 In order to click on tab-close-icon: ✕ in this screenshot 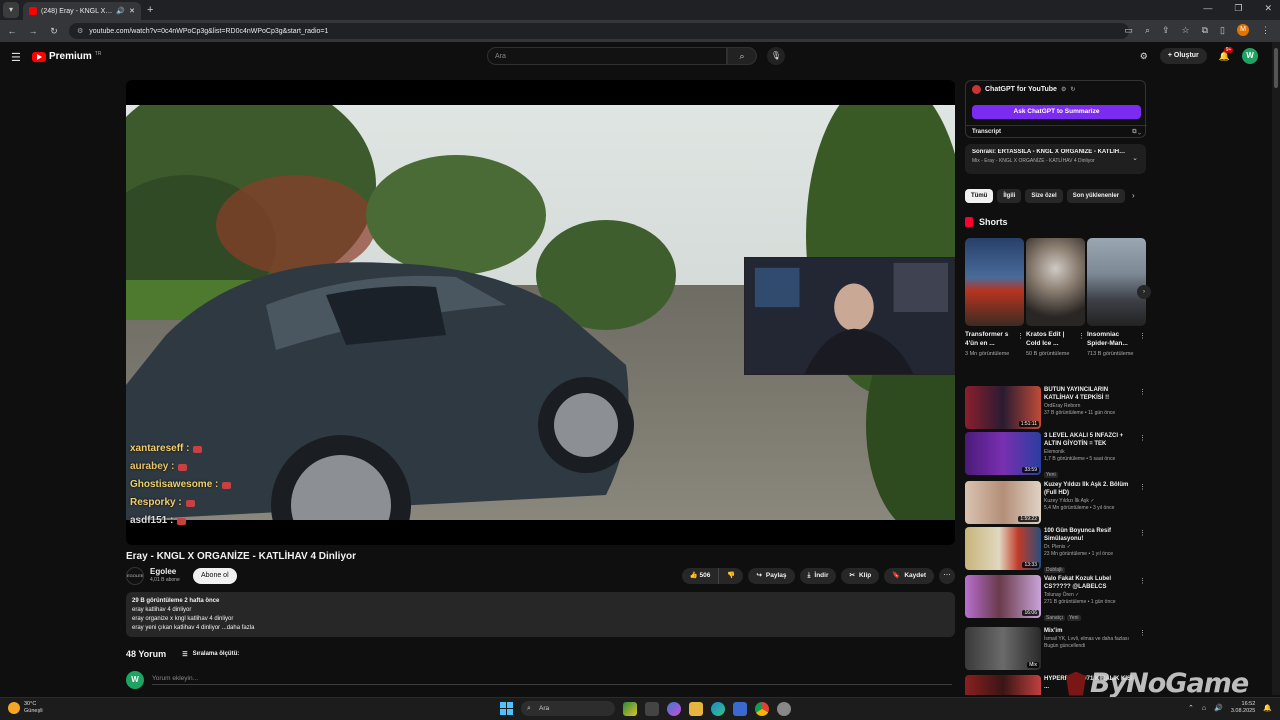, I will do `click(132, 11)`.